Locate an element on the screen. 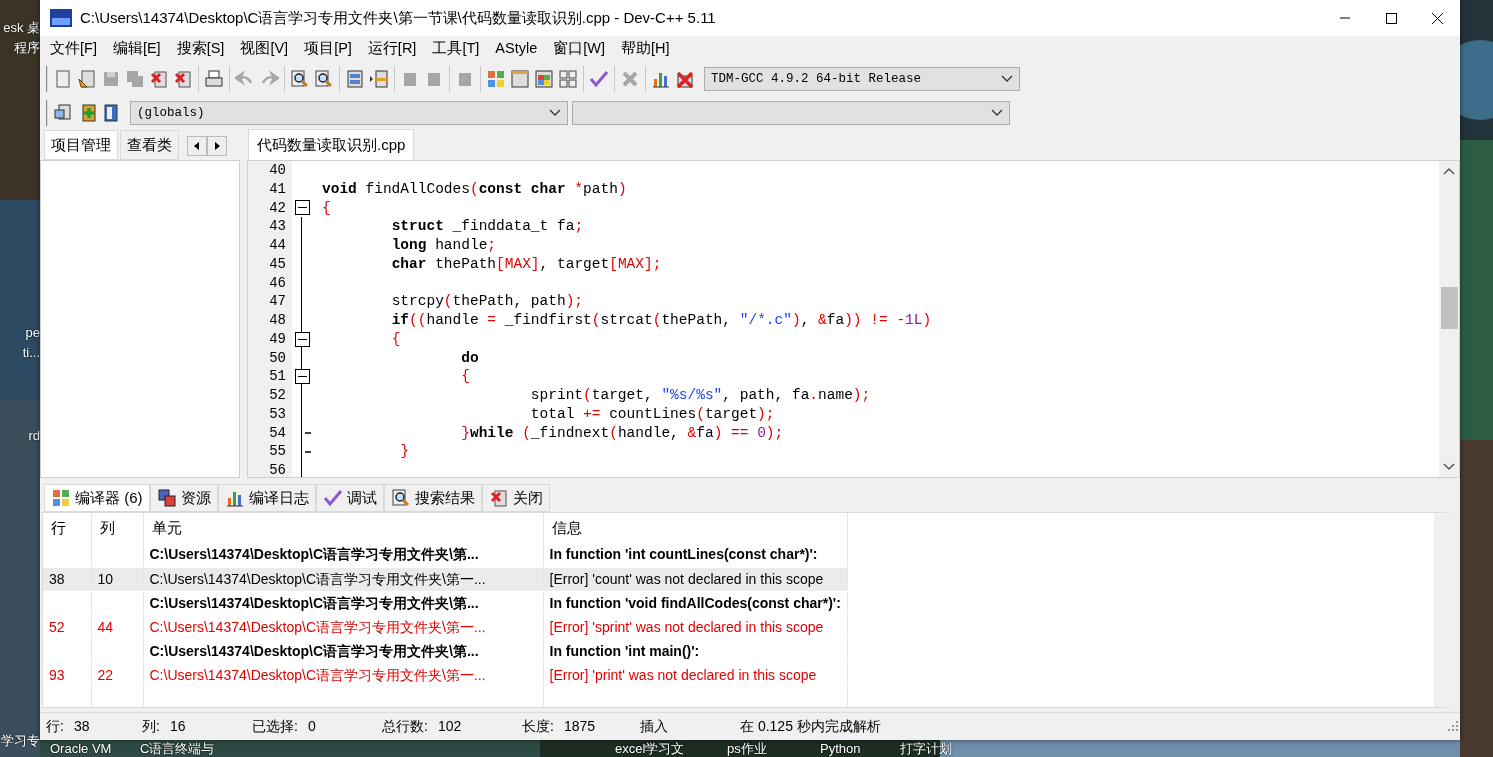 The image size is (1493, 757). desktop-icon-label: Python is located at coordinates (840, 749).